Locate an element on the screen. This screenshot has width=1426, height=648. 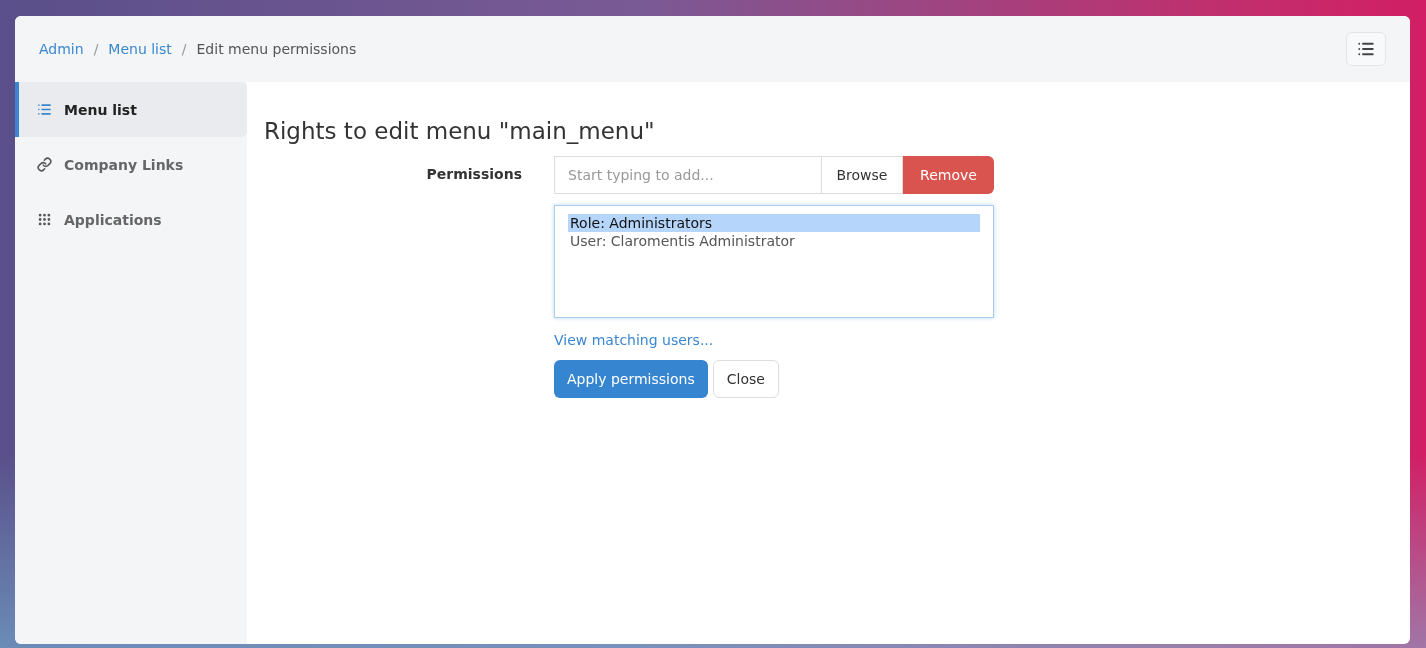
apply-button: Apply permissions is located at coordinates (631, 379).